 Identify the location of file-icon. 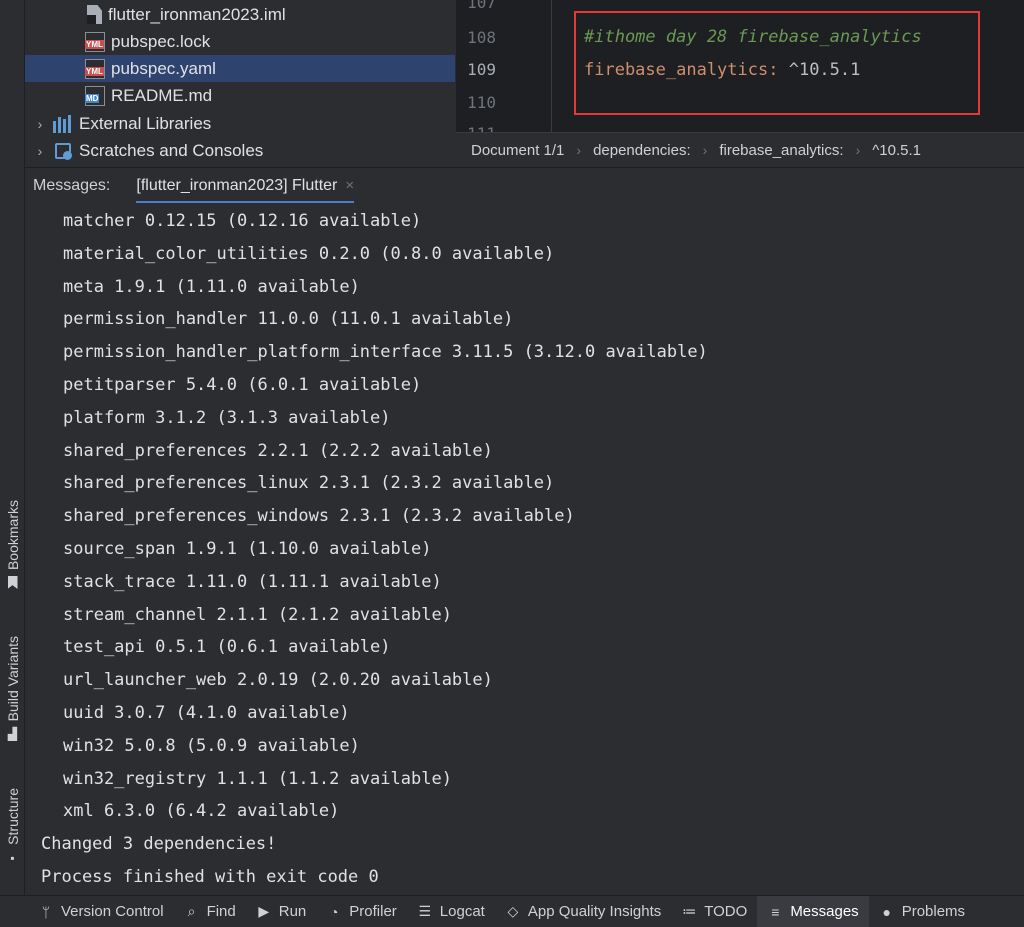
(94, 14).